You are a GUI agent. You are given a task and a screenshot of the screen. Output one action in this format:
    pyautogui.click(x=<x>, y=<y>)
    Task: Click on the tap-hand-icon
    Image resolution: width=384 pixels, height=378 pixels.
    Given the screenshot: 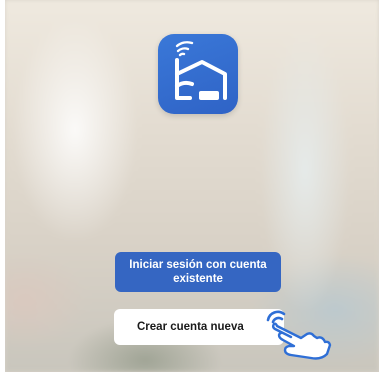 What is the action you would take?
    pyautogui.click(x=299, y=335)
    